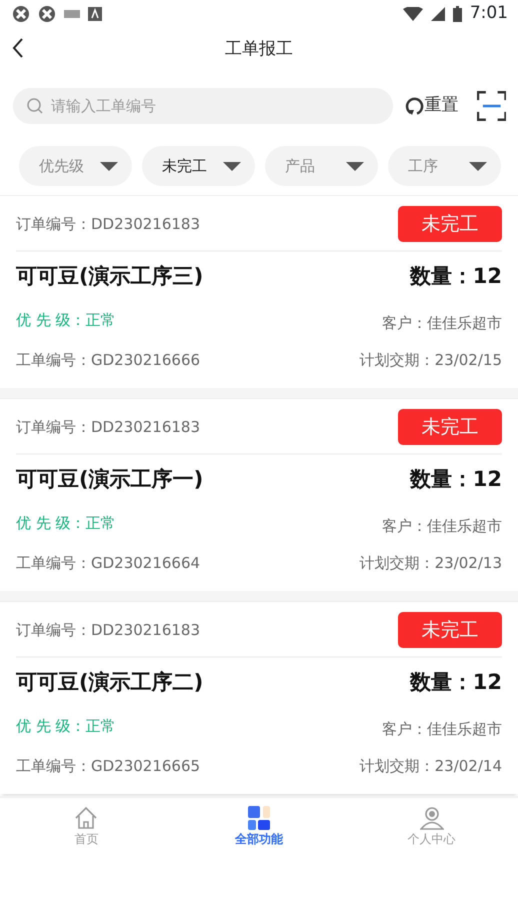 Image resolution: width=518 pixels, height=920 pixels. Describe the element at coordinates (110, 480) in the screenshot. I see `product-name: 可可豆(演示工序一)` at that location.